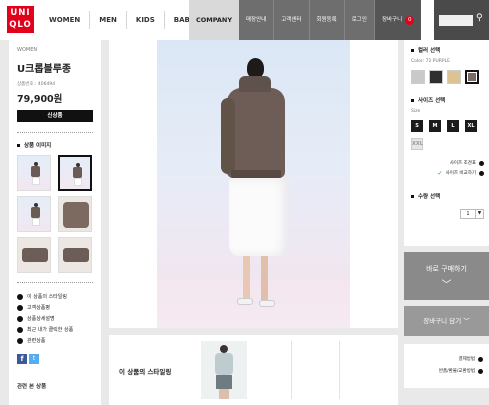  Describe the element at coordinates (436, 77) in the screenshot. I see `swatch-black` at that location.